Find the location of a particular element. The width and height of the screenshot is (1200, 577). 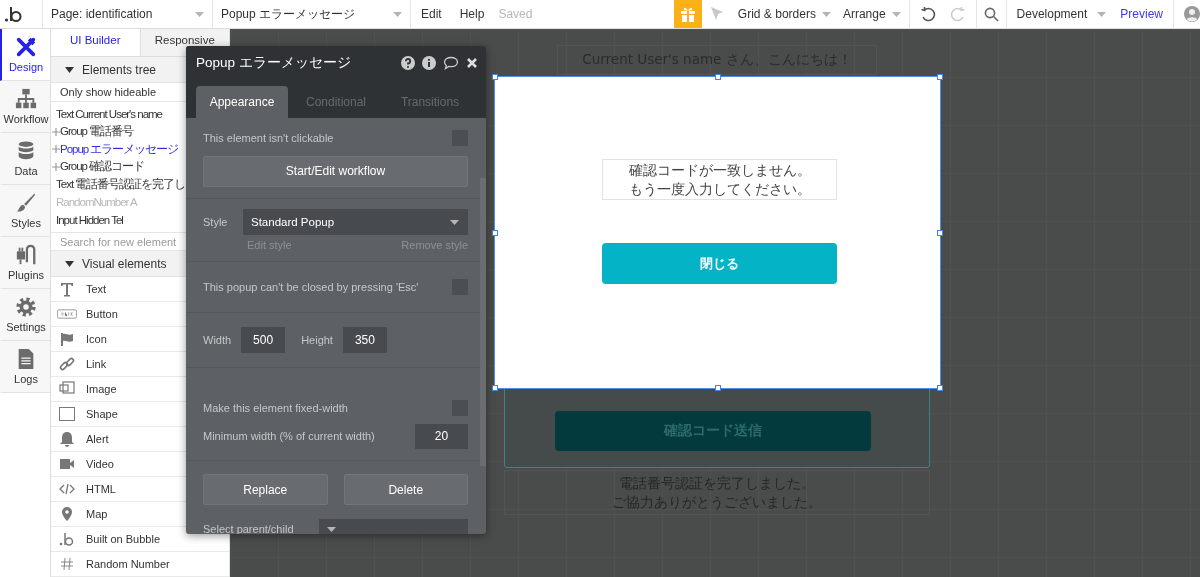

design-icon is located at coordinates (26, 47).